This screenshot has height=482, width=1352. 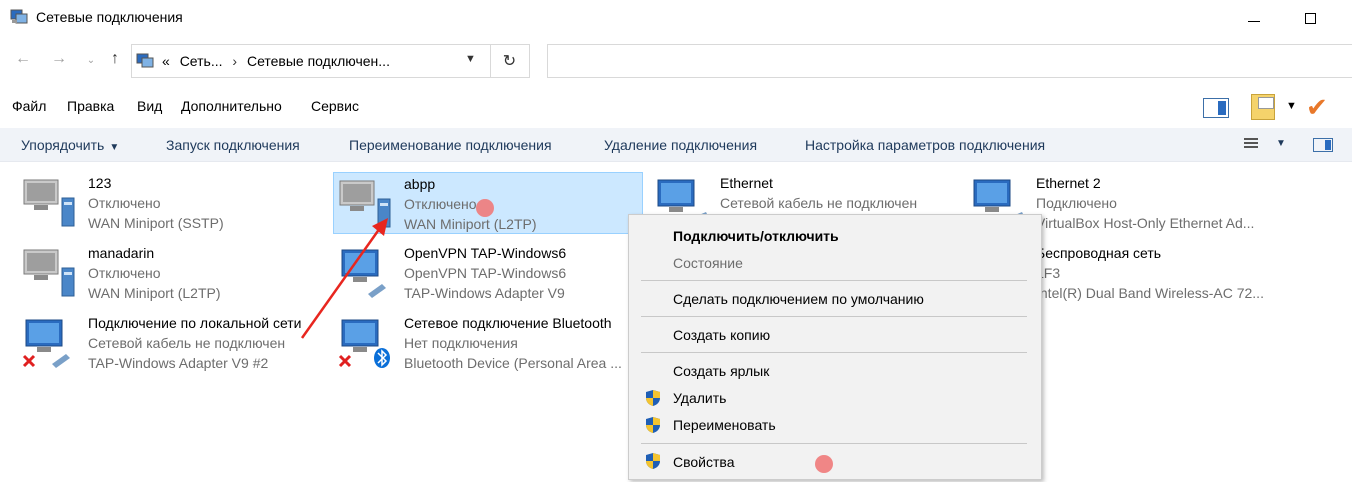 I want to click on annotation-arrow, so click(x=344, y=278).